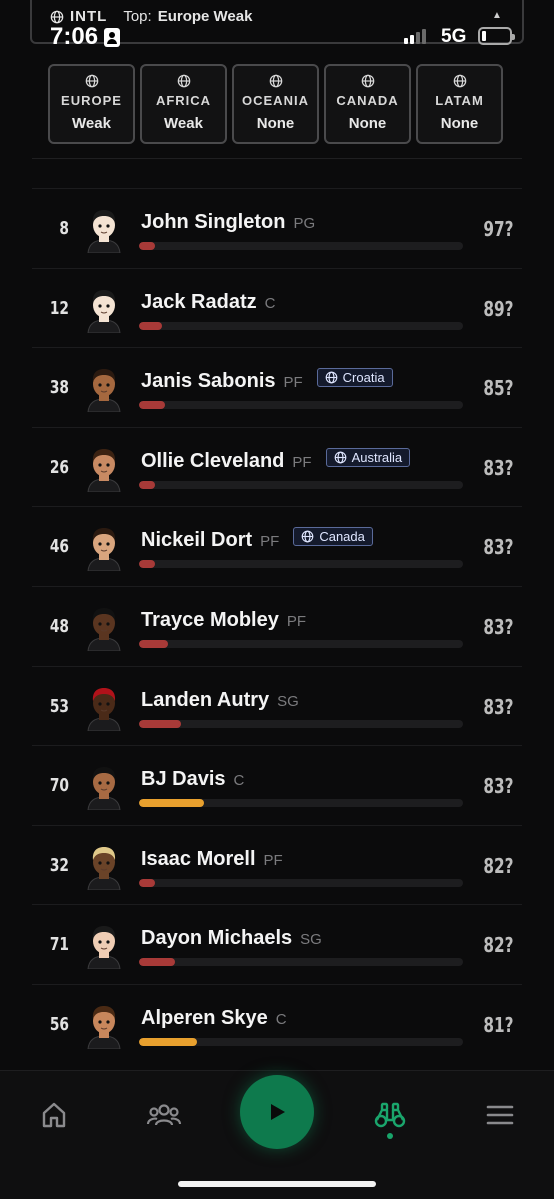 This screenshot has height=1199, width=554. What do you see at coordinates (59, 706) in the screenshot?
I see `player-rank: 53` at bounding box center [59, 706].